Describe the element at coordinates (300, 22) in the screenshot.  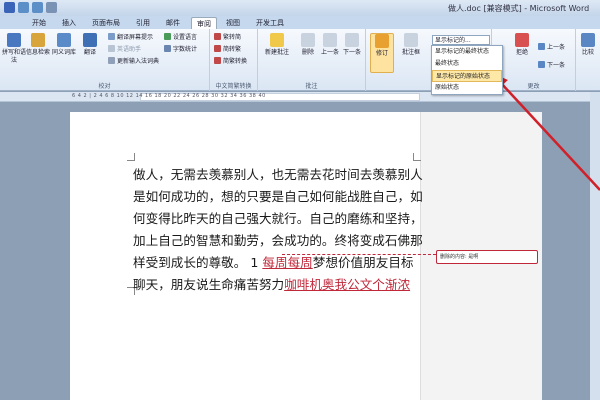
I see `ribbon-tabs: 开始 插入 页面布局 引用 邮件 审阅 视图 开发工具` at that location.